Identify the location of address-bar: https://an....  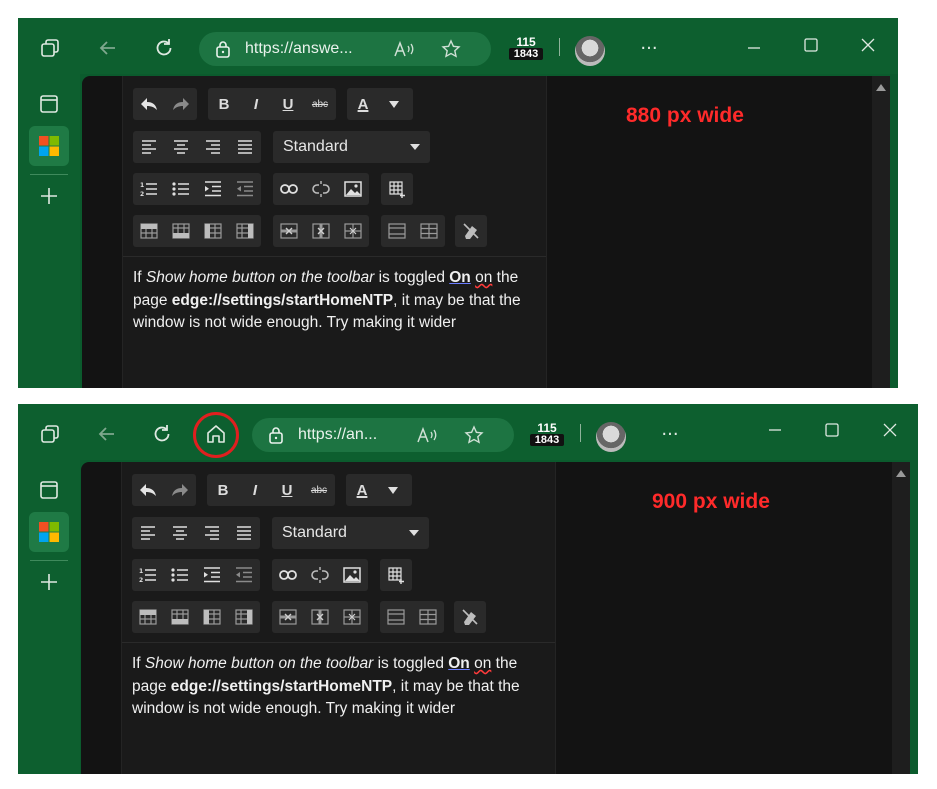
(383, 435).